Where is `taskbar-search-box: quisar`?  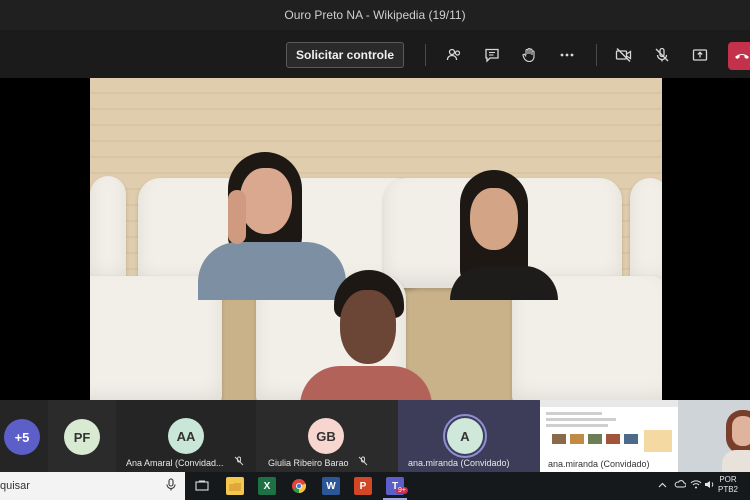
taskbar-search-box: quisar is located at coordinates (92, 486).